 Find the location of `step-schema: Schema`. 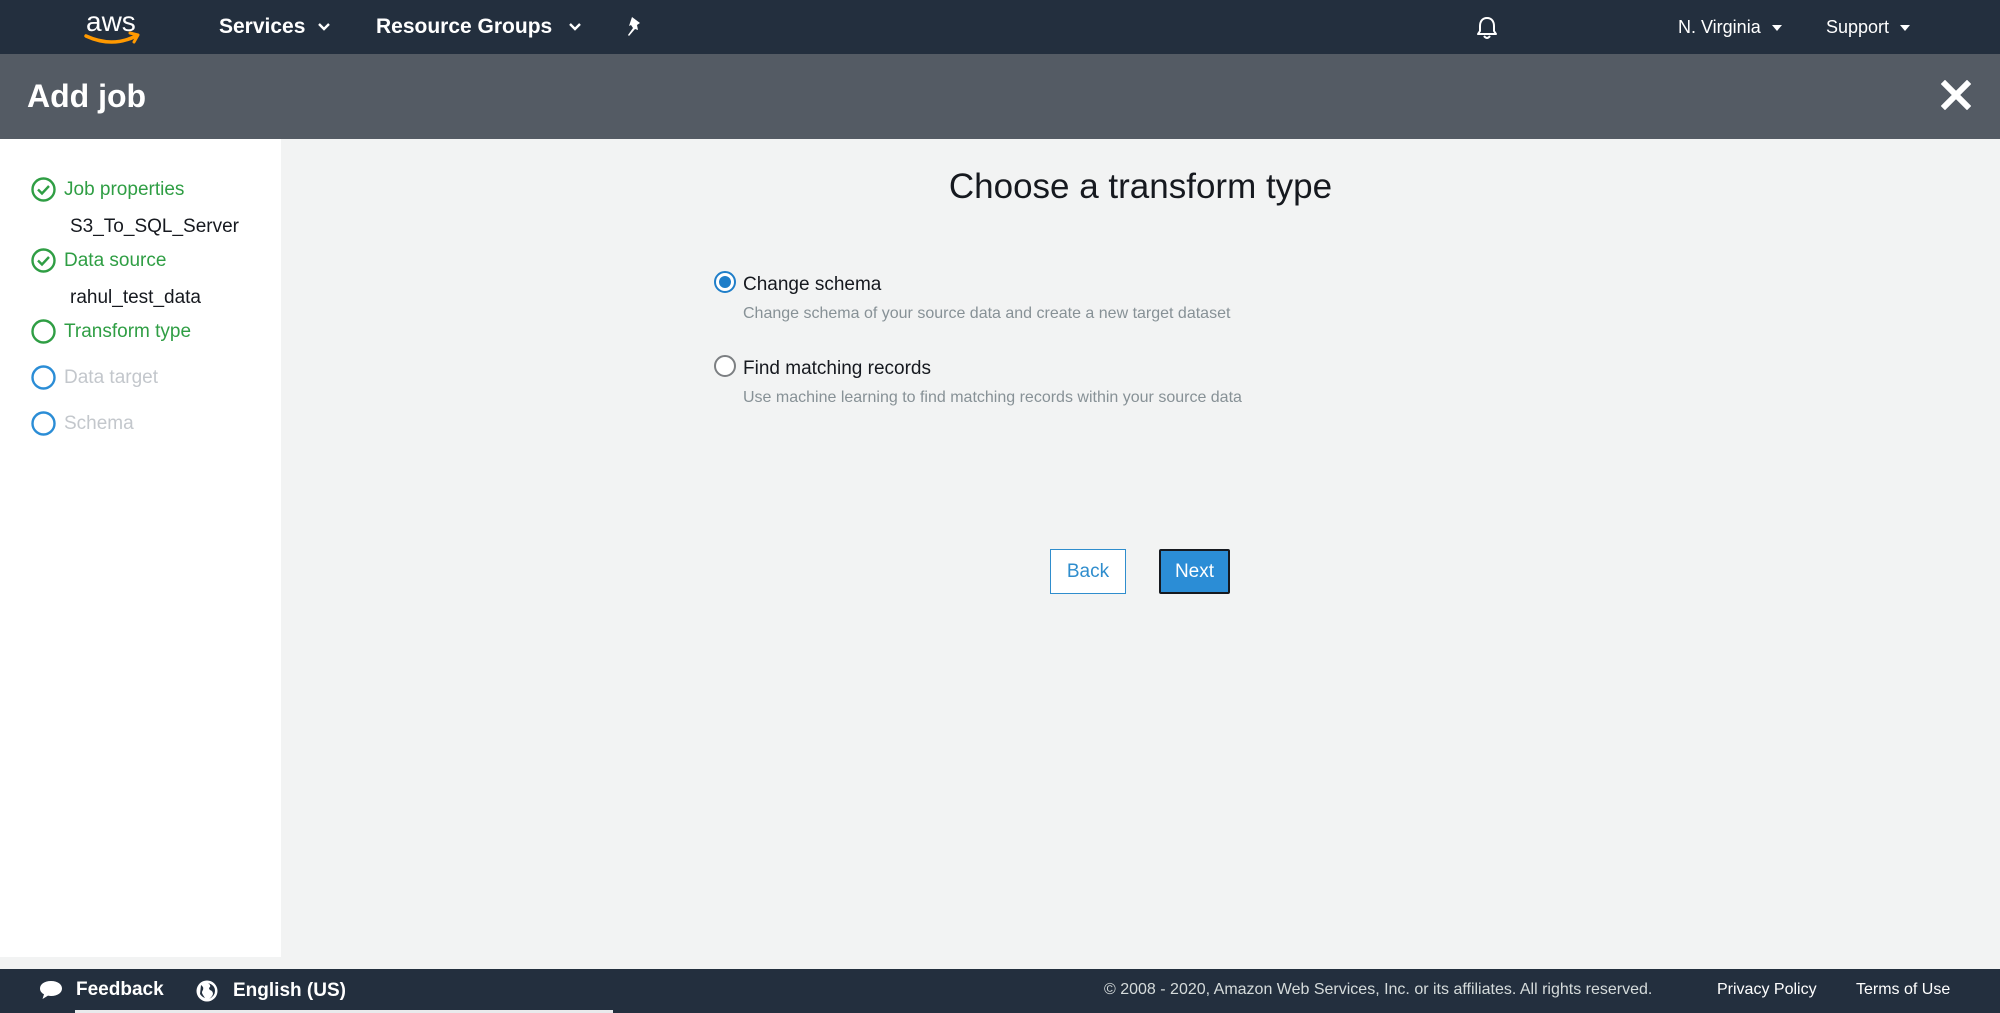

step-schema: Schema is located at coordinates (82, 423).